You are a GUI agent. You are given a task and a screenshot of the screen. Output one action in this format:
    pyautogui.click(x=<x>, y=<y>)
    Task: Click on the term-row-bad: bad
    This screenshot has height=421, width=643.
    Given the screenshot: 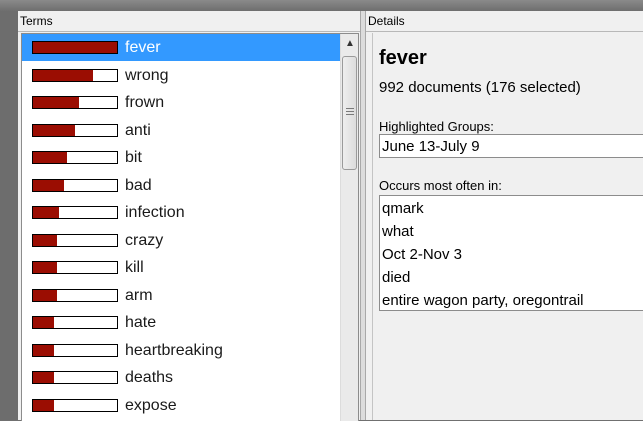 What is the action you would take?
    pyautogui.click(x=181, y=185)
    